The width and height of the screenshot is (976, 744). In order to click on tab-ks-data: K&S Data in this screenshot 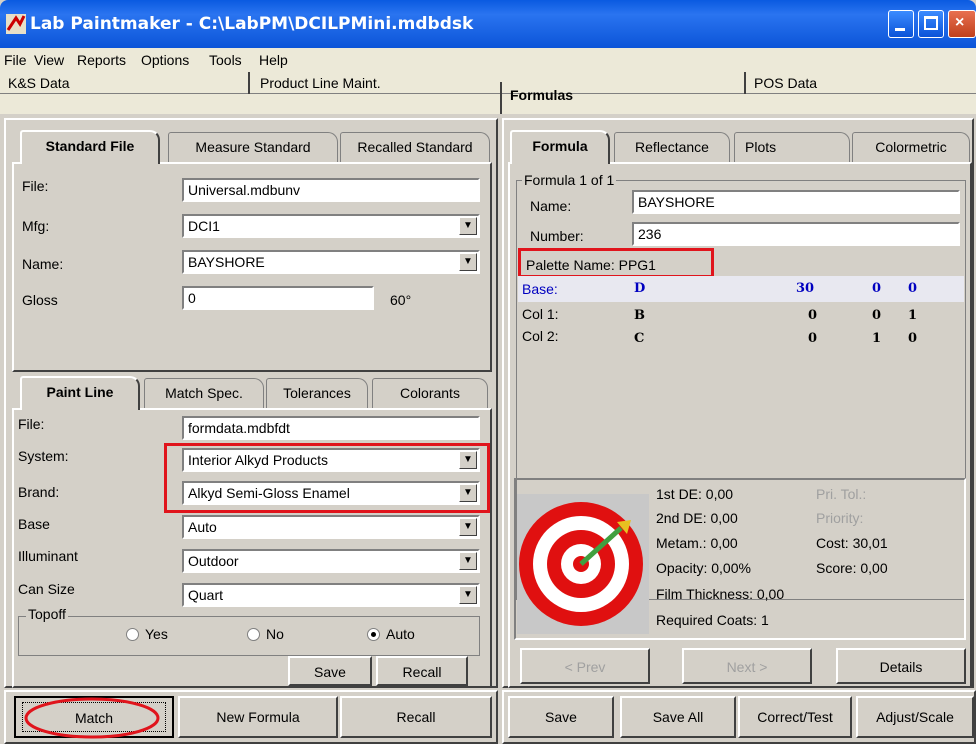, I will do `click(38, 83)`.